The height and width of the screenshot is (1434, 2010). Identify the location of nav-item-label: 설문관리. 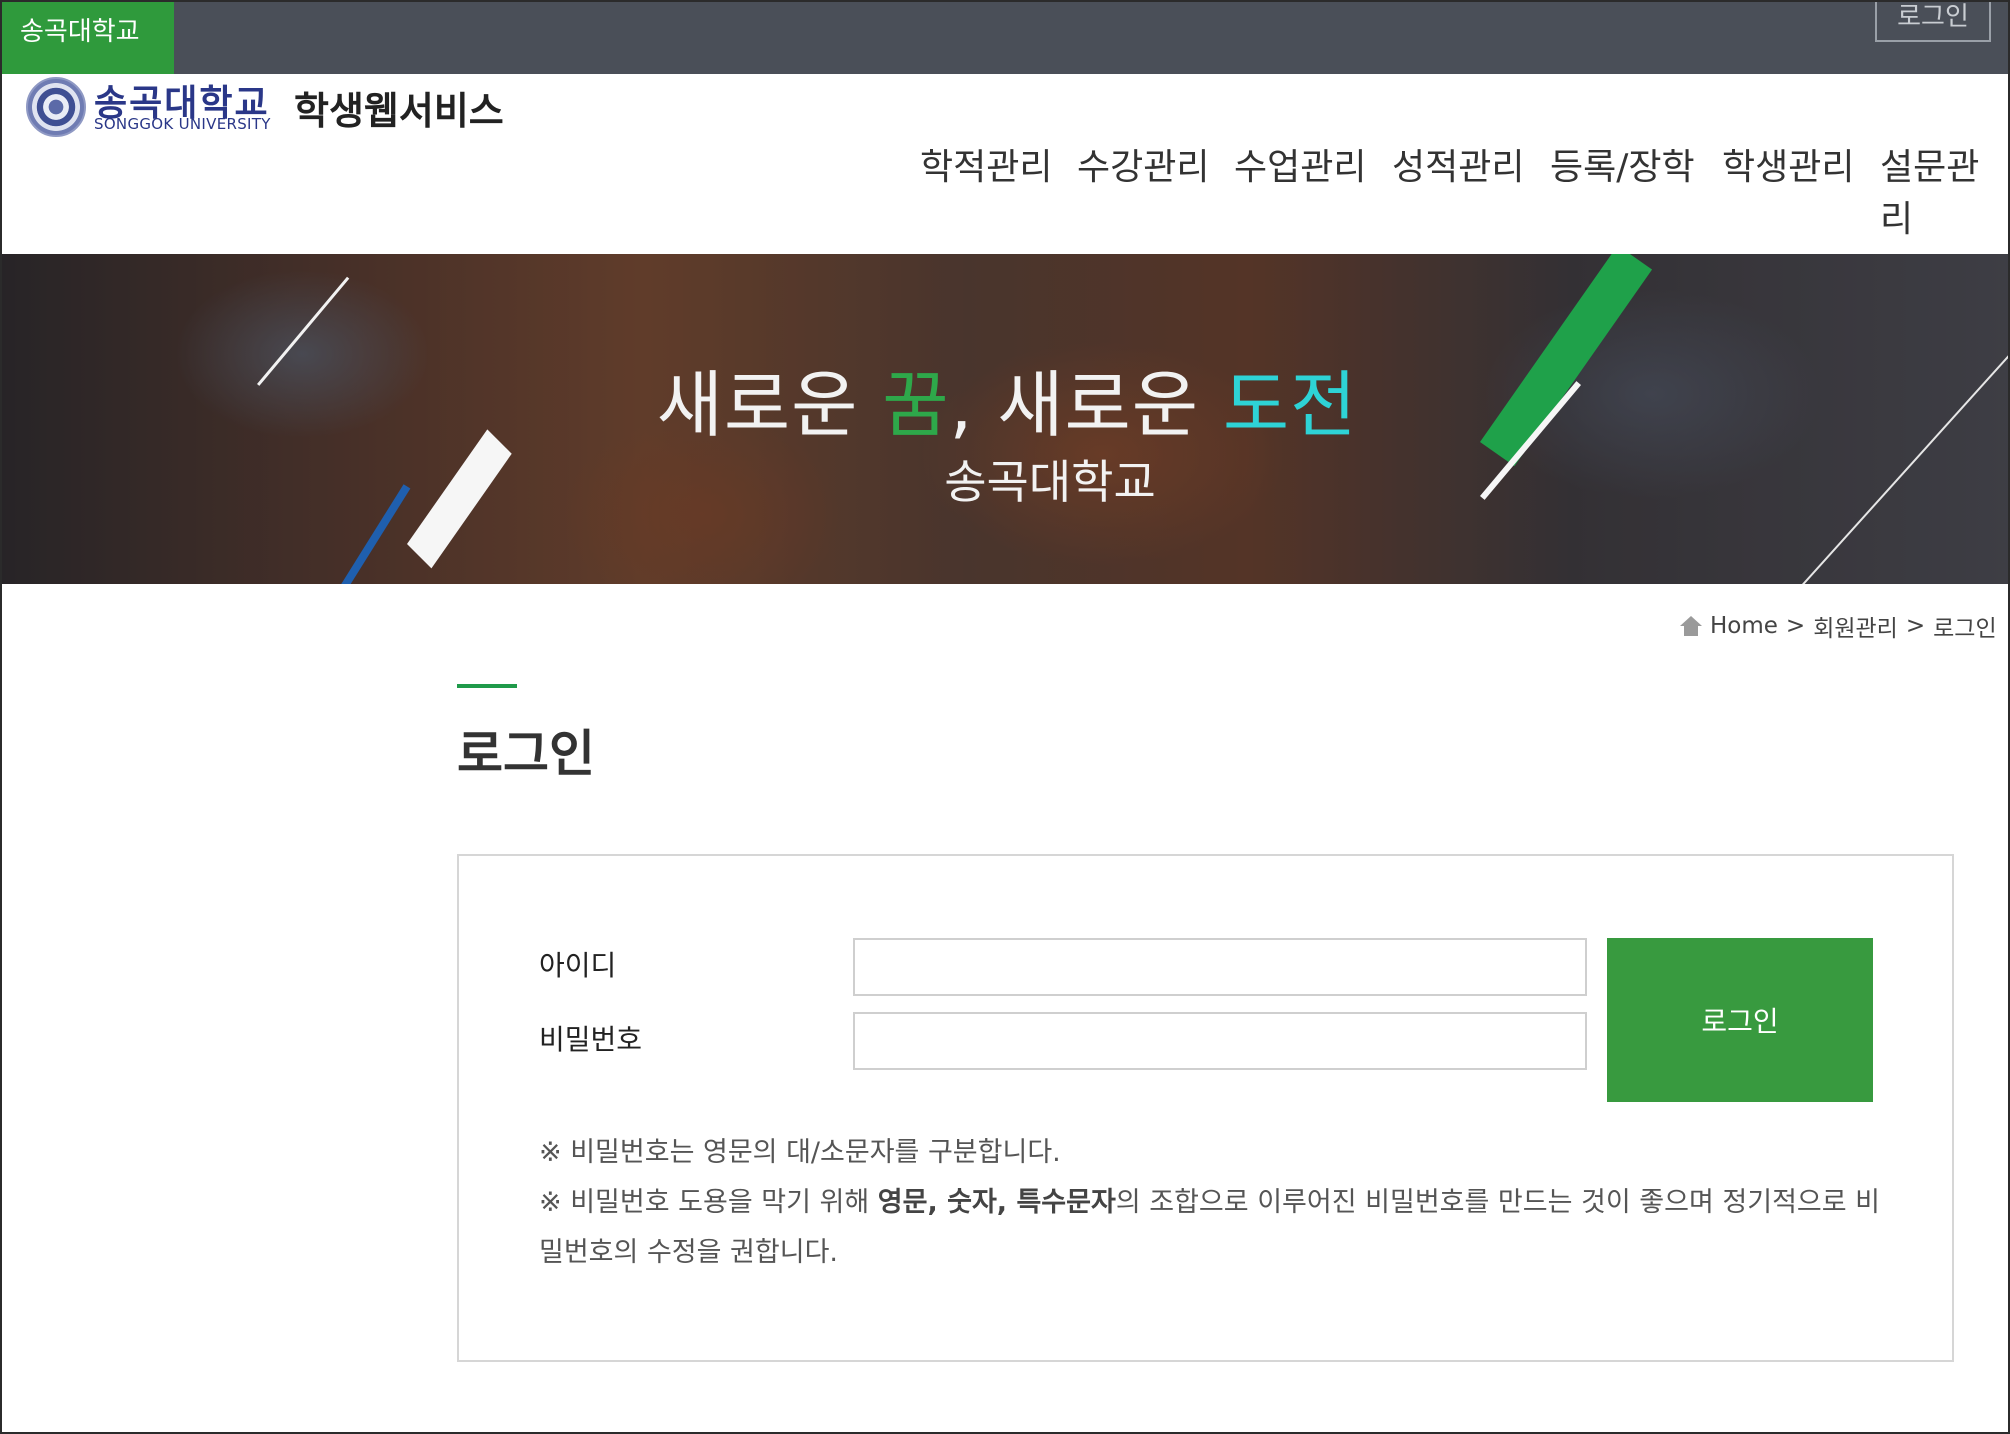
(1930, 193).